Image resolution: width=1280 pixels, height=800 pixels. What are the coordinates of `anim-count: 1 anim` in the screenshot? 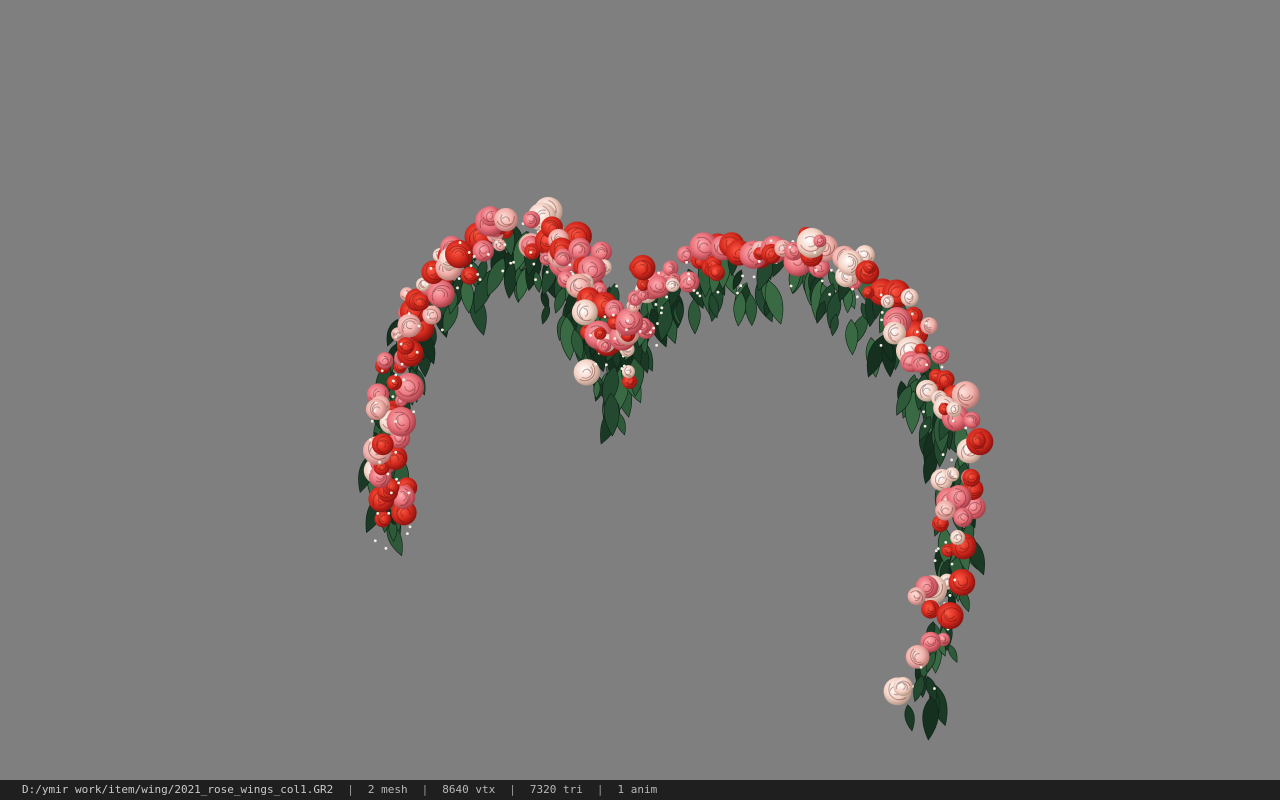 It's located at (637, 789).